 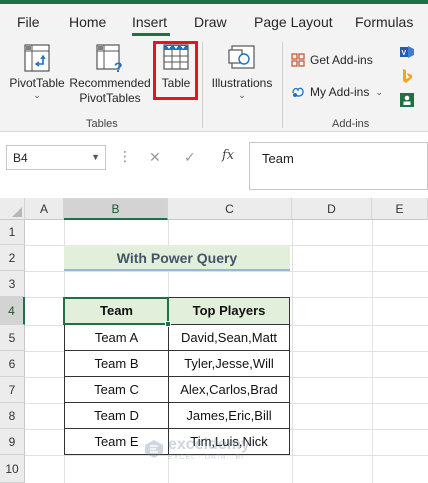 What do you see at coordinates (229, 415) in the screenshot?
I see `table-cell-players: James,Eric,Bill` at bounding box center [229, 415].